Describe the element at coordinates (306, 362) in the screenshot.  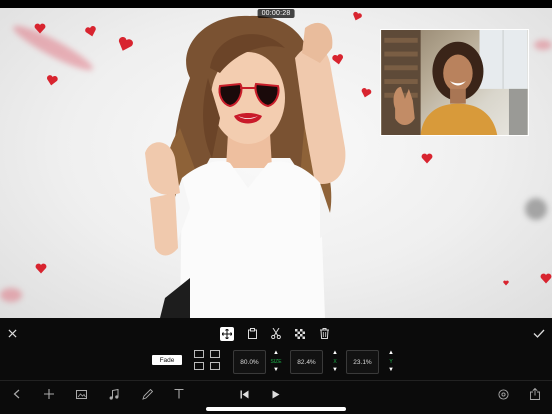
I see `x-value-field: 82.4%` at that location.